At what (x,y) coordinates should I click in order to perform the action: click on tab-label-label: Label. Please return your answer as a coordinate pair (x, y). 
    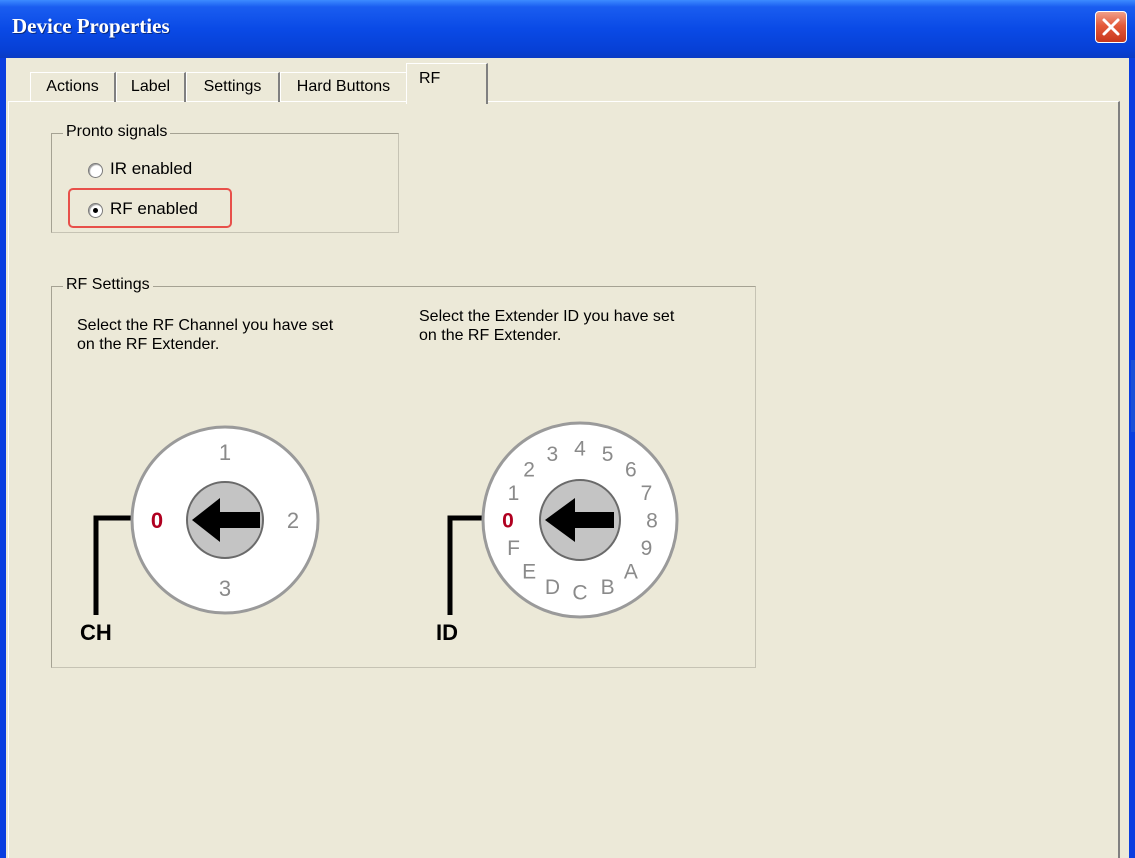
    Looking at the image, I should click on (150, 86).